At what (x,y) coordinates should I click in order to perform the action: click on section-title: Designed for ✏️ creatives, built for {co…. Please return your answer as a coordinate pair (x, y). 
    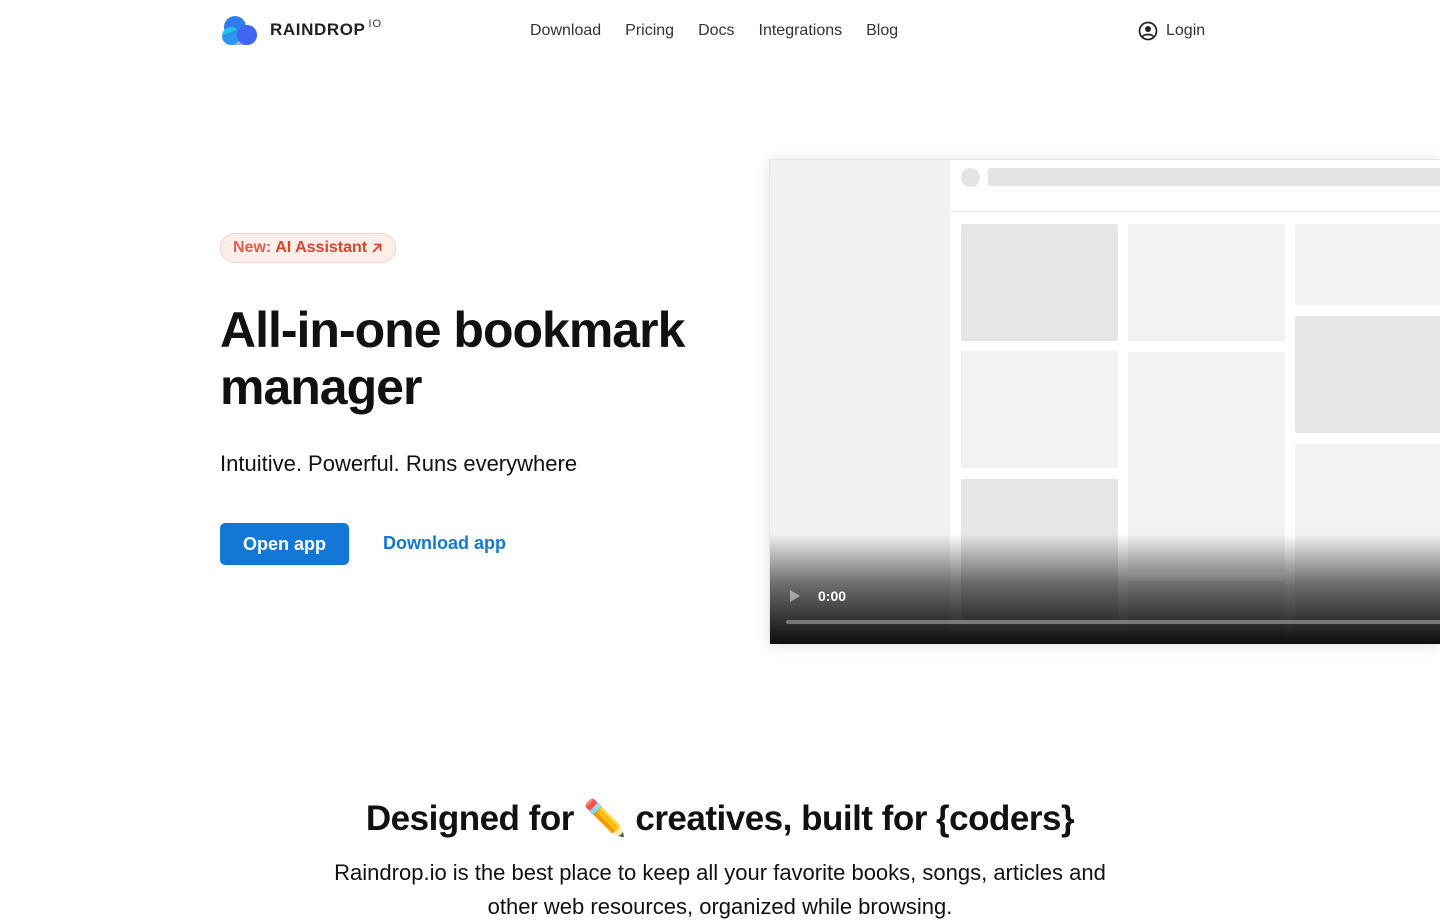
    Looking at the image, I should click on (720, 818).